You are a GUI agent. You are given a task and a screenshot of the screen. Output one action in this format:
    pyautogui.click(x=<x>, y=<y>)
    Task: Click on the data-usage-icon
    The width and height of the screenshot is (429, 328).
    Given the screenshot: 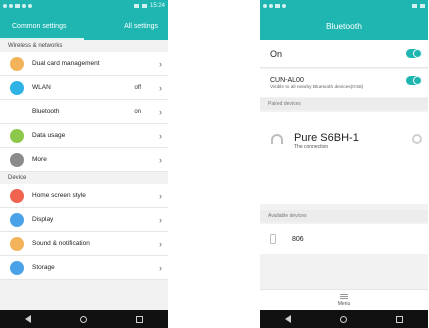 What is the action you would take?
    pyautogui.click(x=17, y=135)
    